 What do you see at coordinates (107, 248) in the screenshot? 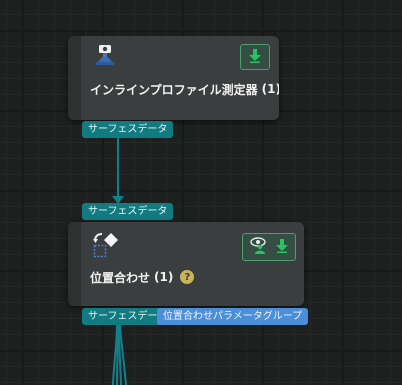
I see `alignment-icon` at bounding box center [107, 248].